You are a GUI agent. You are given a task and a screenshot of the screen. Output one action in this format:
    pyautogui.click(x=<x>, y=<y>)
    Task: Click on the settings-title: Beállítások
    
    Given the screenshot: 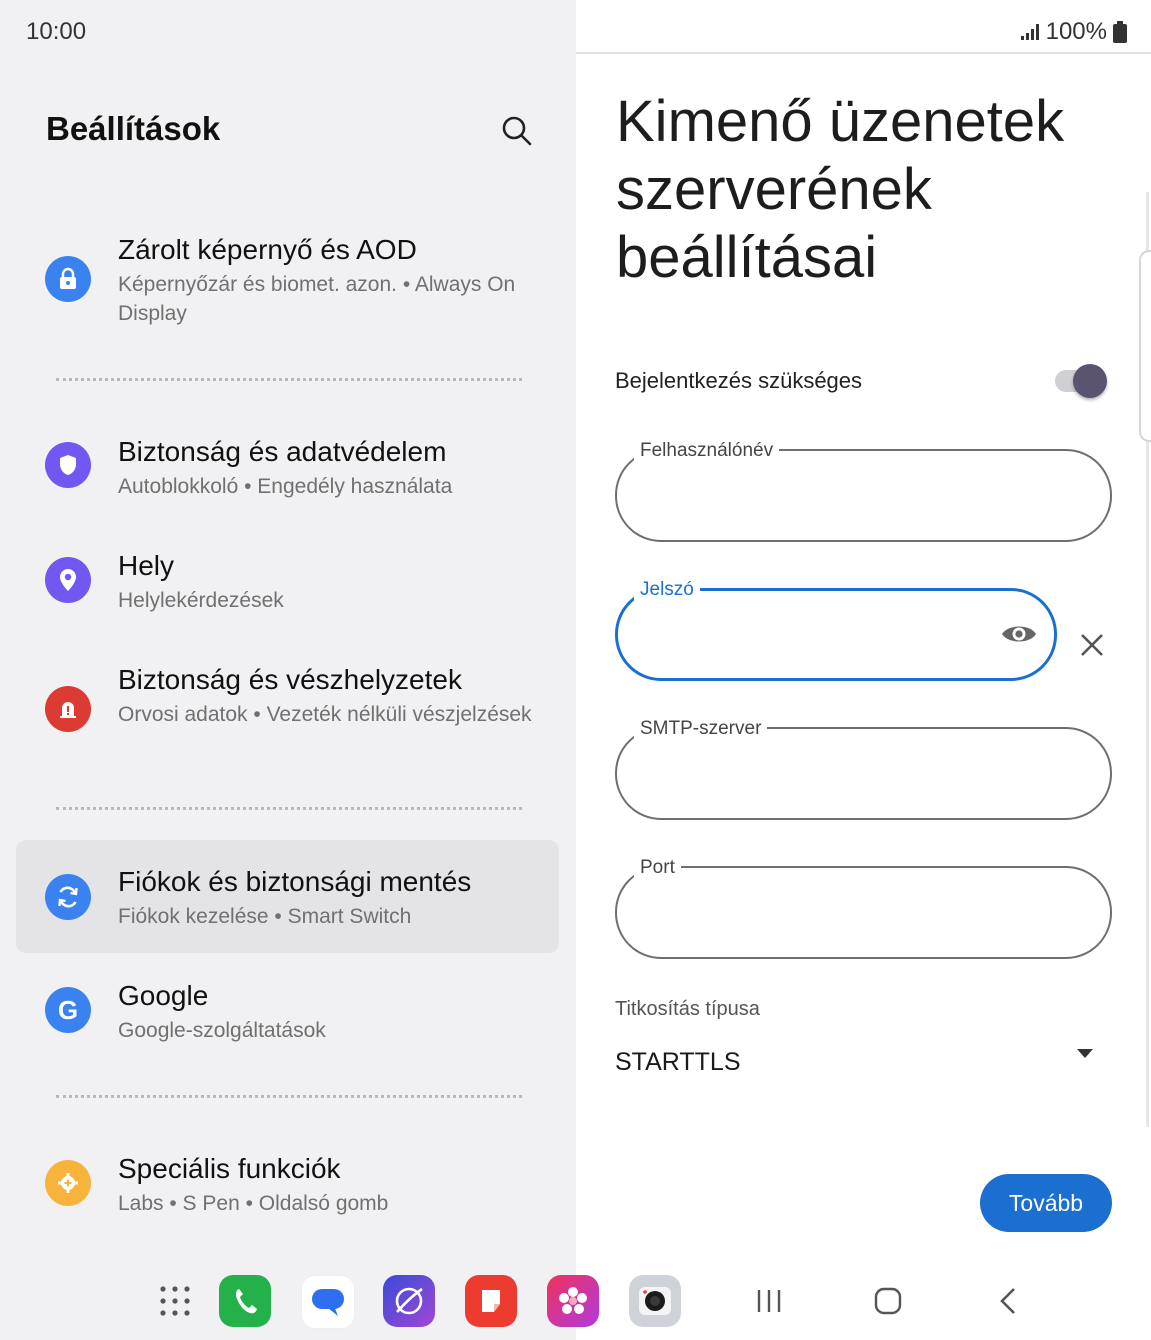 What is the action you would take?
    pyautogui.click(x=133, y=128)
    